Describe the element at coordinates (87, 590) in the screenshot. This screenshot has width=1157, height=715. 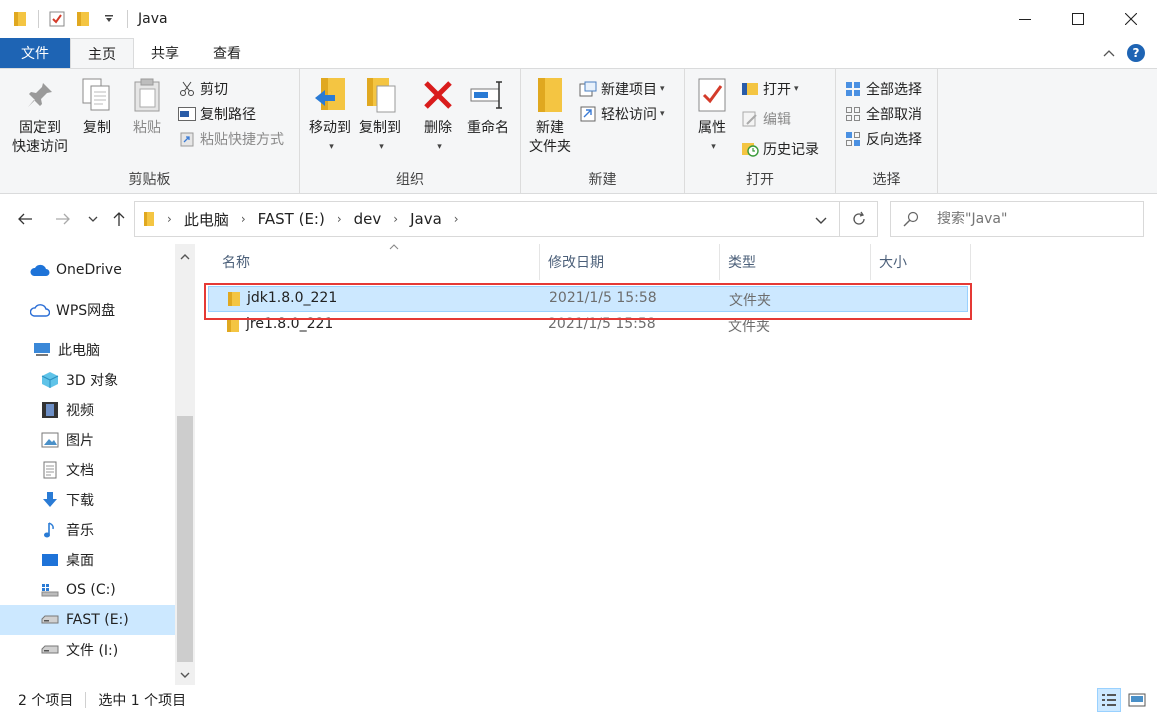
I see `nav-os-drive: OS (C:)` at that location.